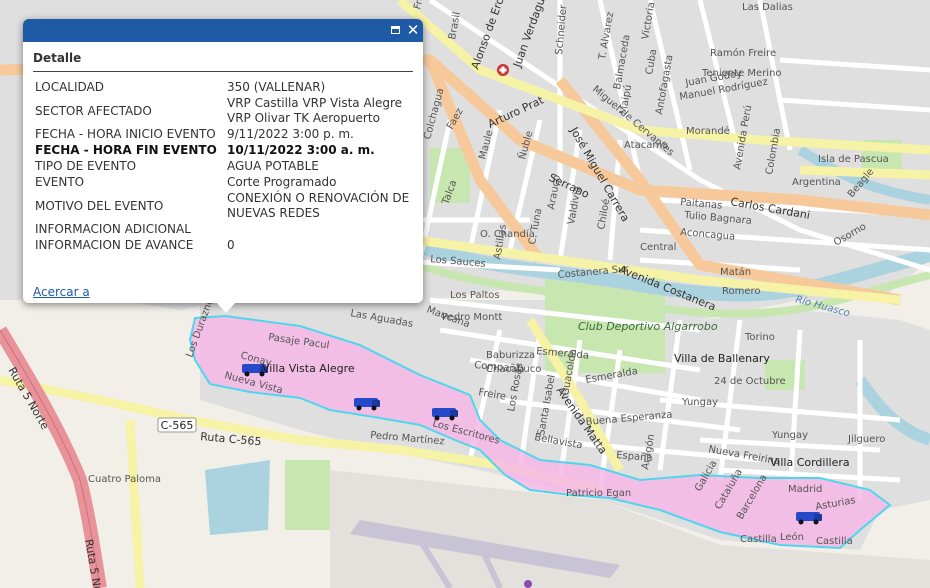 Image resolution: width=930 pixels, height=588 pixels. I want to click on maximize-button, so click(395, 30).